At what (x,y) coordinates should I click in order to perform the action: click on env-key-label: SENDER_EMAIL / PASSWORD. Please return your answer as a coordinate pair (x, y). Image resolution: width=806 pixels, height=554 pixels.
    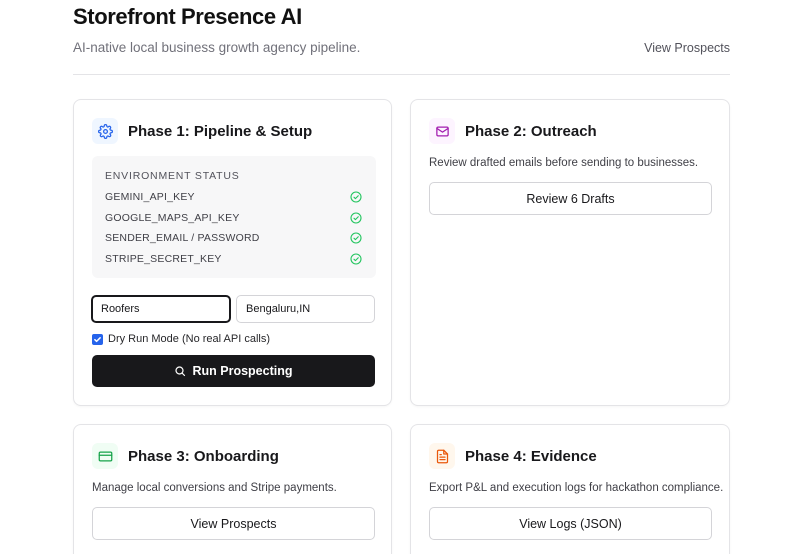
    Looking at the image, I should click on (182, 238).